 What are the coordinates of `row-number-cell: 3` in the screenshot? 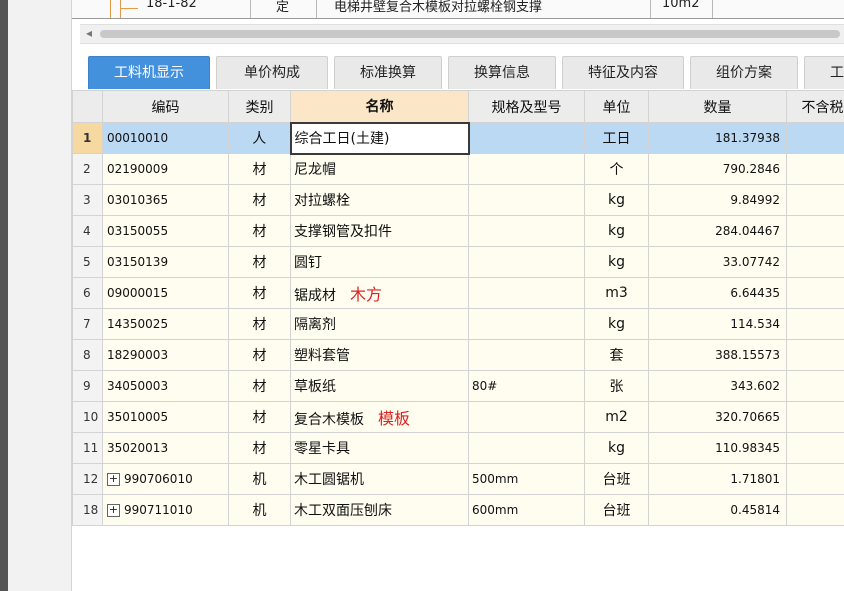 It's located at (87, 200).